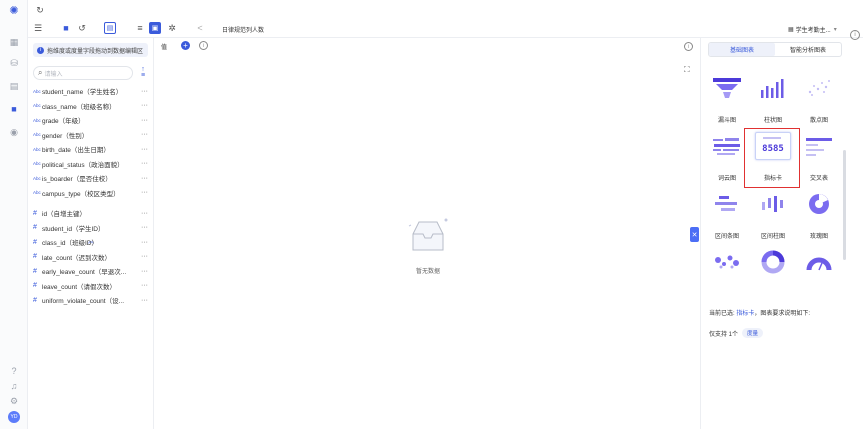 The image size is (863, 429). I want to click on current-chart-name: 指标卡, so click(745, 314).